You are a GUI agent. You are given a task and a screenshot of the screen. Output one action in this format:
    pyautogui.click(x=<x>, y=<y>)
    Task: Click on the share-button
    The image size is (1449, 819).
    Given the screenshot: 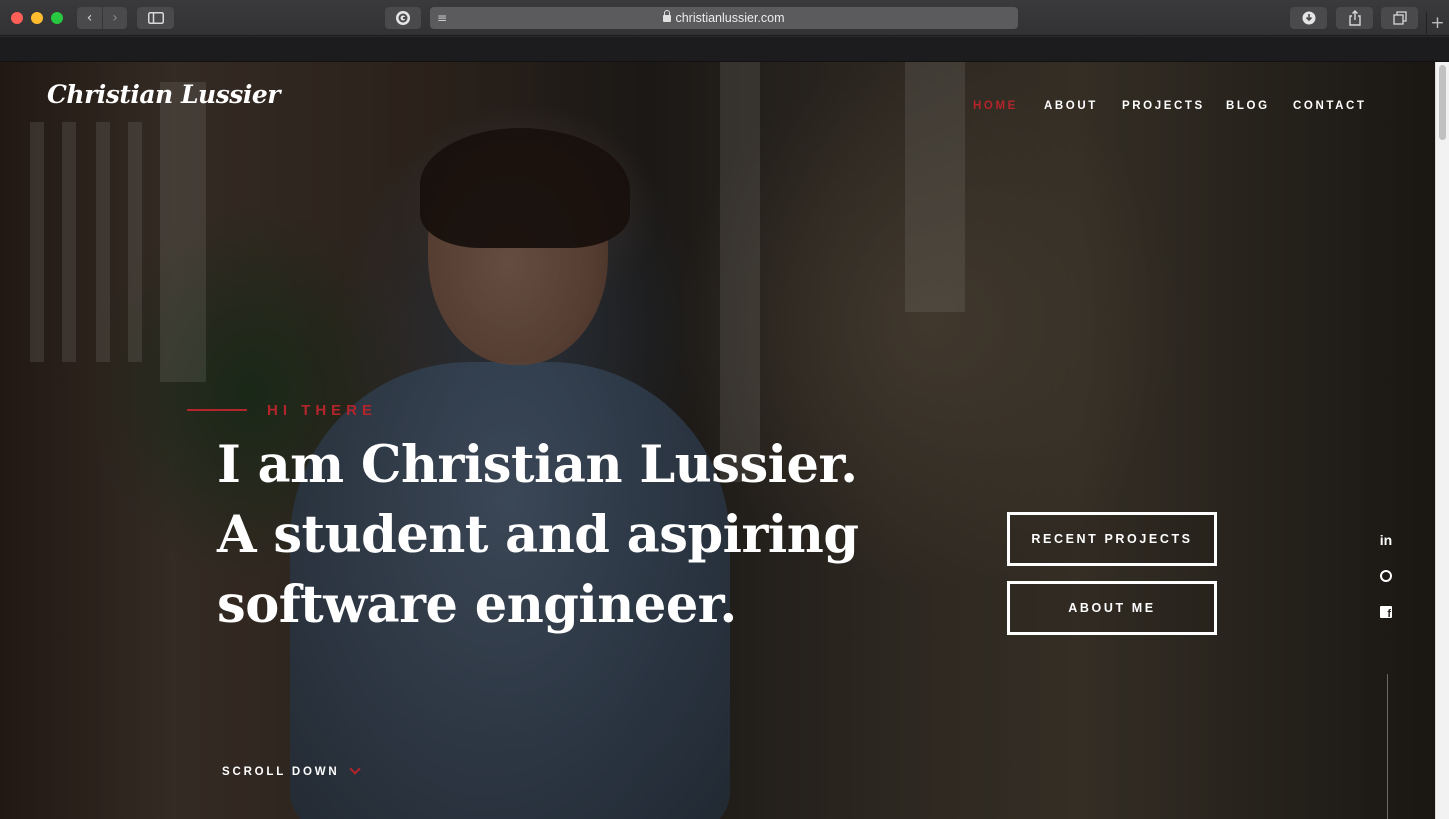 What is the action you would take?
    pyautogui.click(x=1354, y=18)
    